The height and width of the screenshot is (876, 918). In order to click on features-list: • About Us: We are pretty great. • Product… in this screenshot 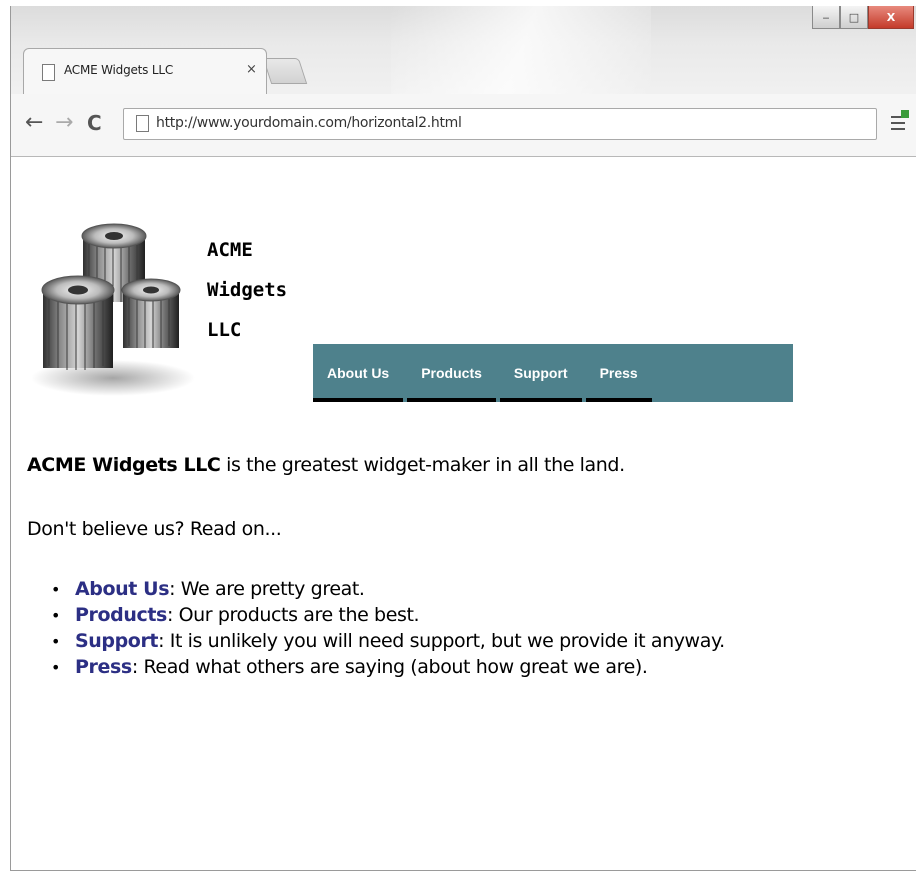, I will do `click(388, 628)`.